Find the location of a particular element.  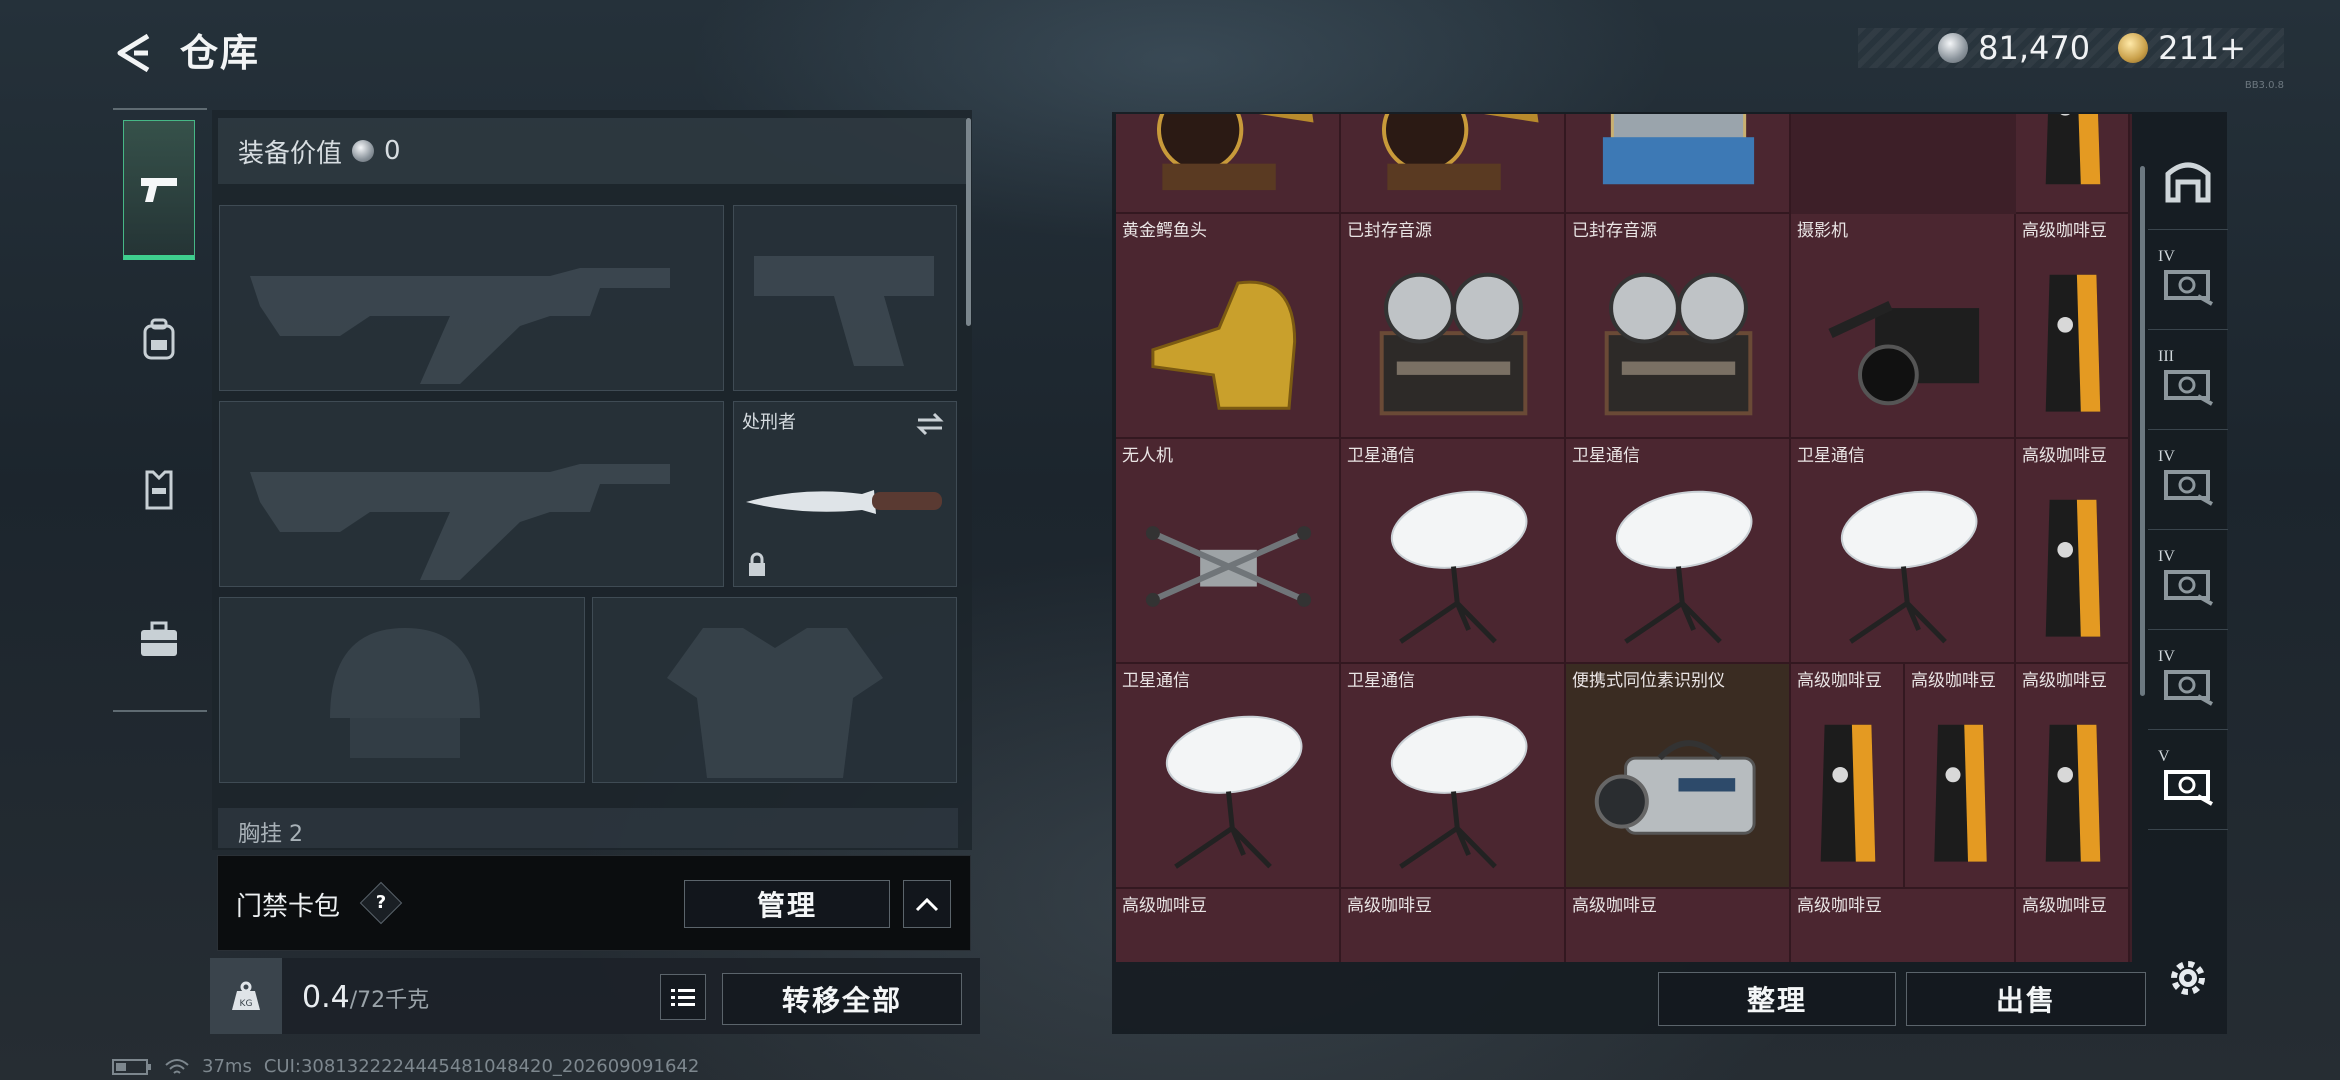

gold-croc-head-icon is located at coordinates (1224, 345).